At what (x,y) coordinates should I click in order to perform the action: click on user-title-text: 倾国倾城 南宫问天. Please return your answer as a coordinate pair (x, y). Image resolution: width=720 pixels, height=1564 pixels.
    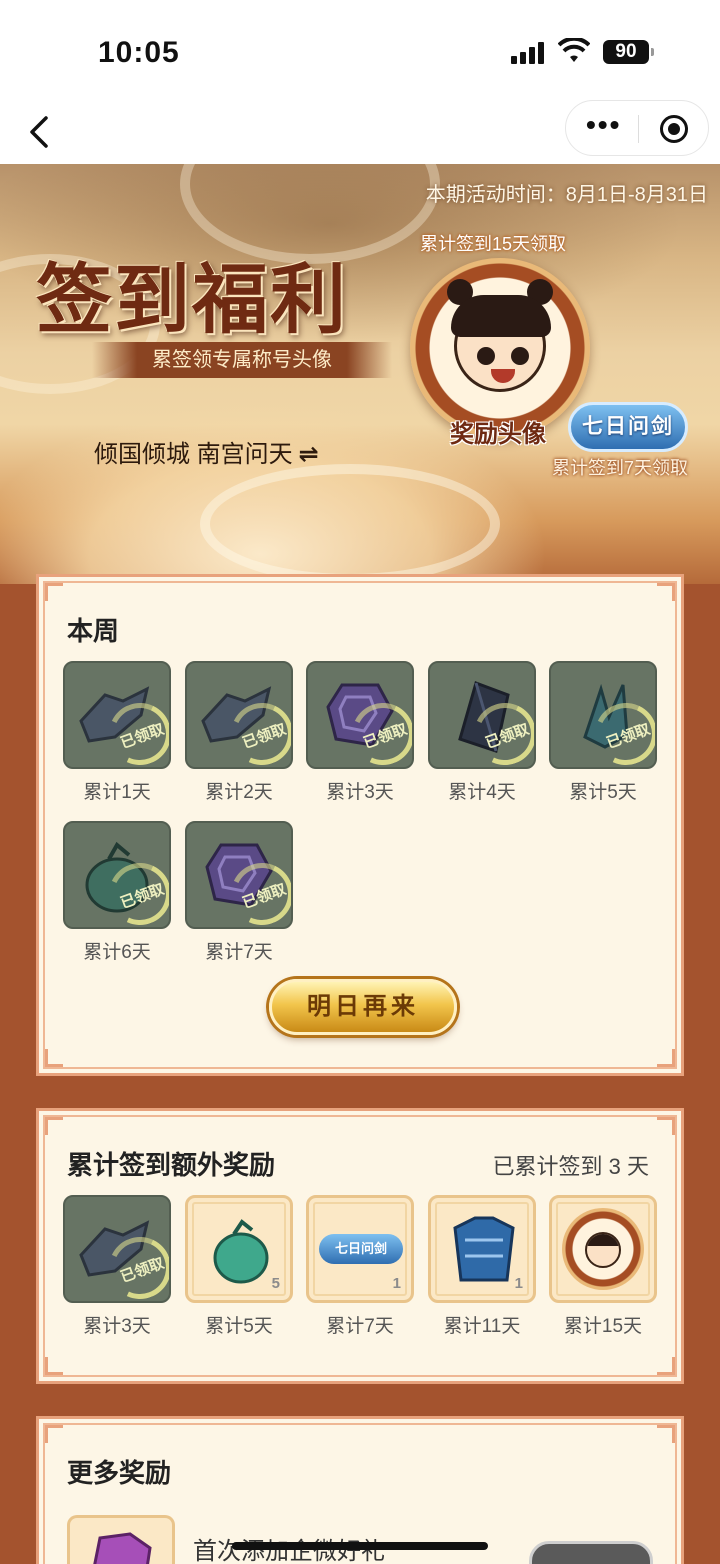
    Looking at the image, I should click on (193, 454).